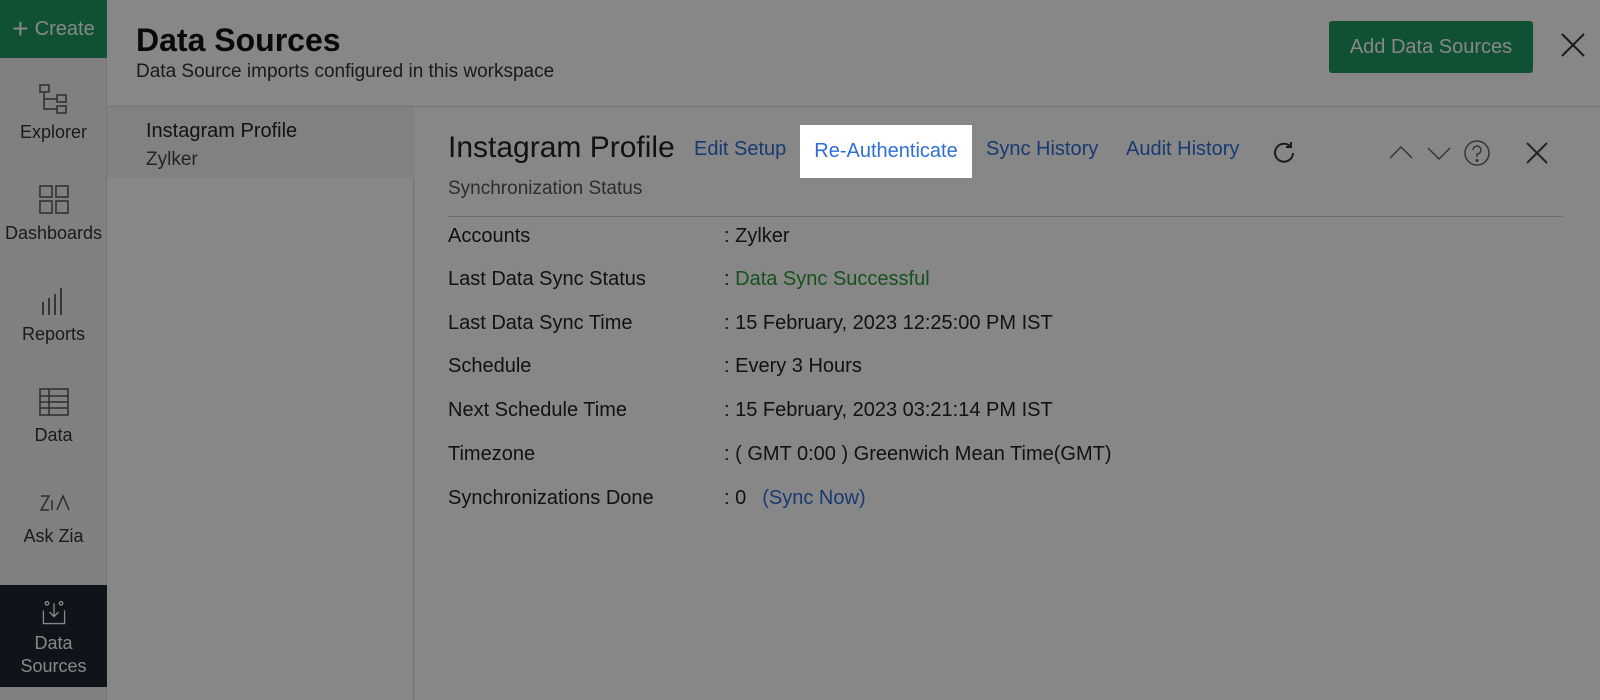  I want to click on dashboards-icon, so click(53, 199).